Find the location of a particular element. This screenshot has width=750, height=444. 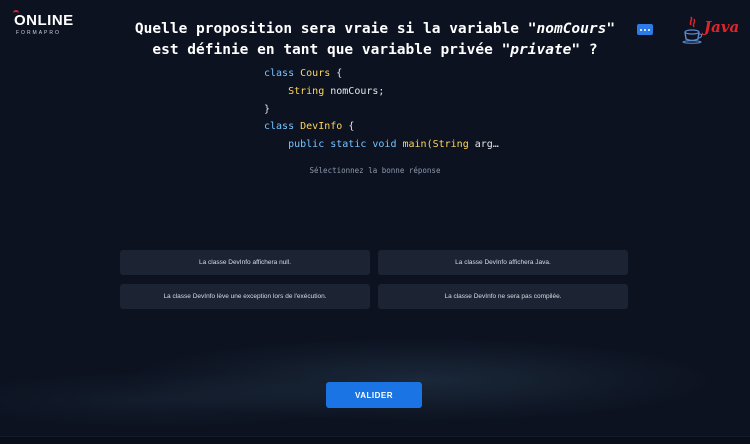

answer-option-2: La classe DevInfo affichera Java. is located at coordinates (503, 262).